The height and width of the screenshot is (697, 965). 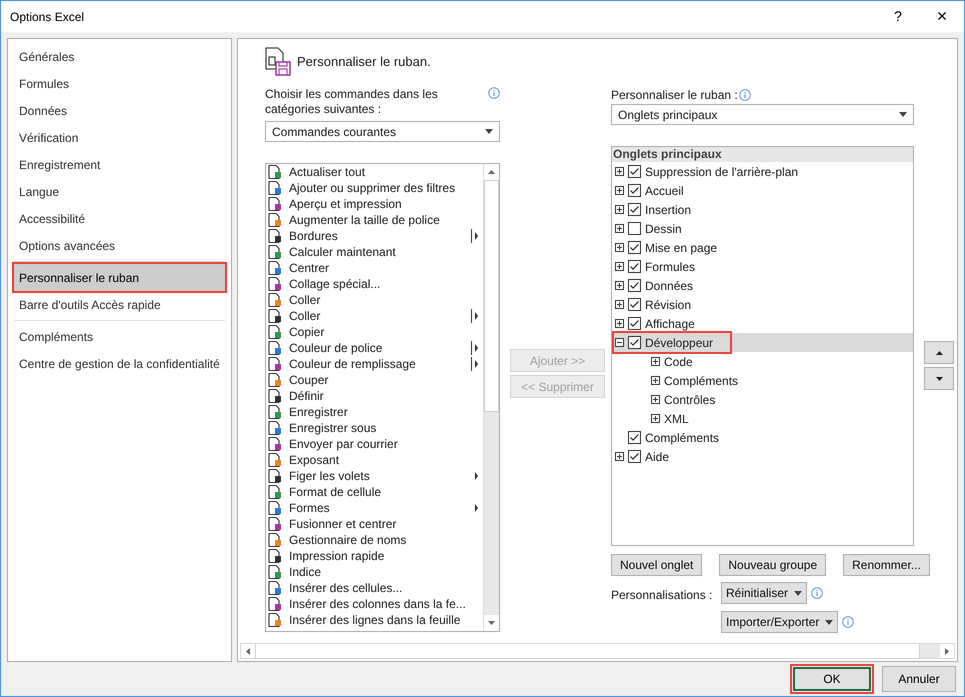 I want to click on command-item: Augmenter la taille de police, so click(x=375, y=220).